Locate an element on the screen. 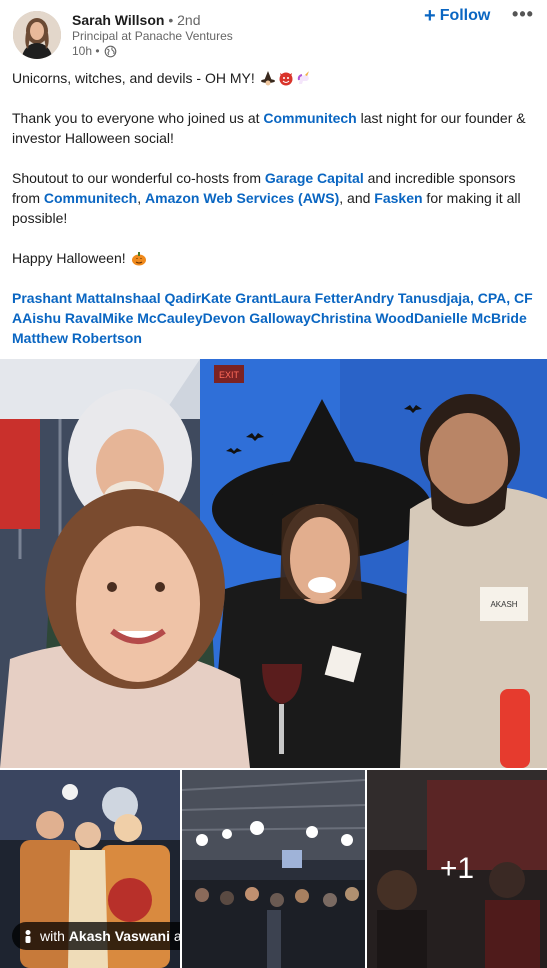 The height and width of the screenshot is (968, 547). devil-emoji-icon is located at coordinates (286, 79).